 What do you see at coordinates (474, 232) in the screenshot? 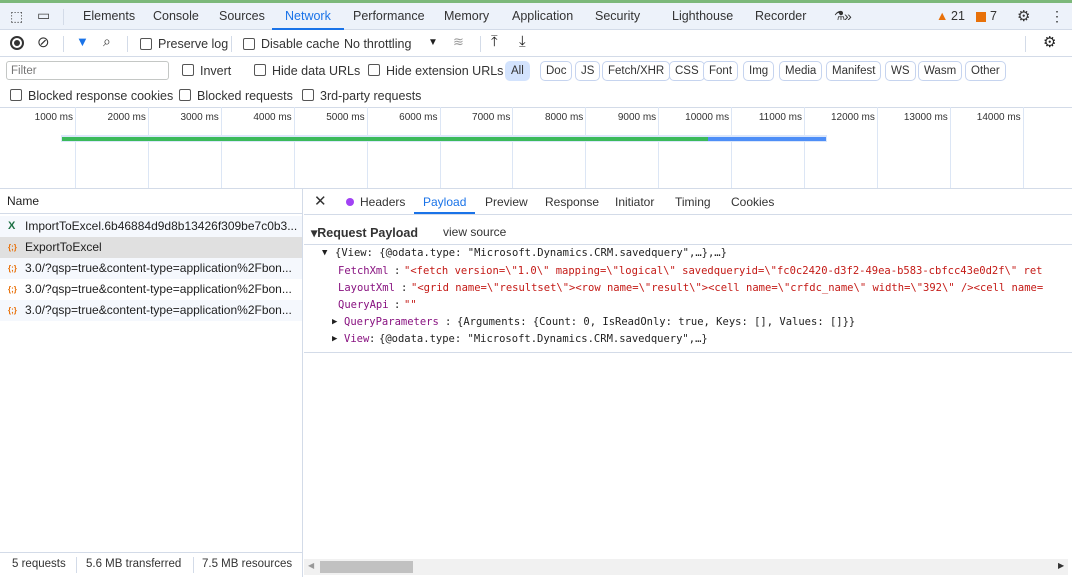
I see `view-source-link: view source` at bounding box center [474, 232].